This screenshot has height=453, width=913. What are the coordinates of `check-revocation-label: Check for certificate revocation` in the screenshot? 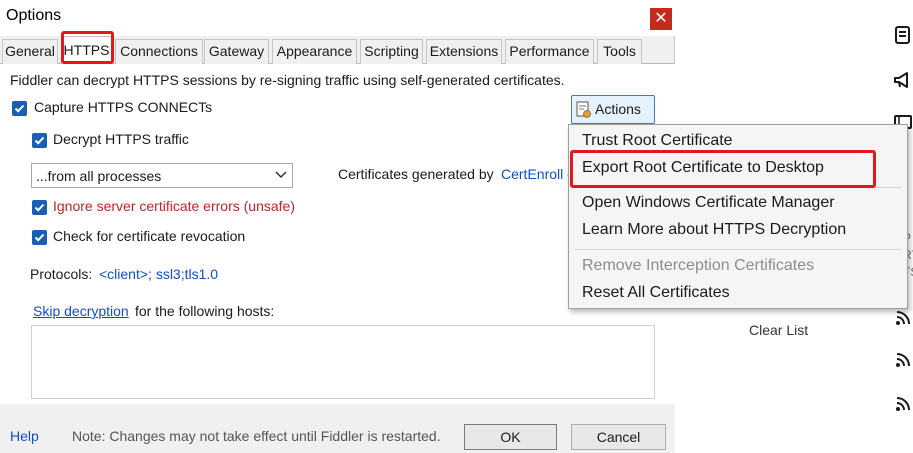 It's located at (149, 236).